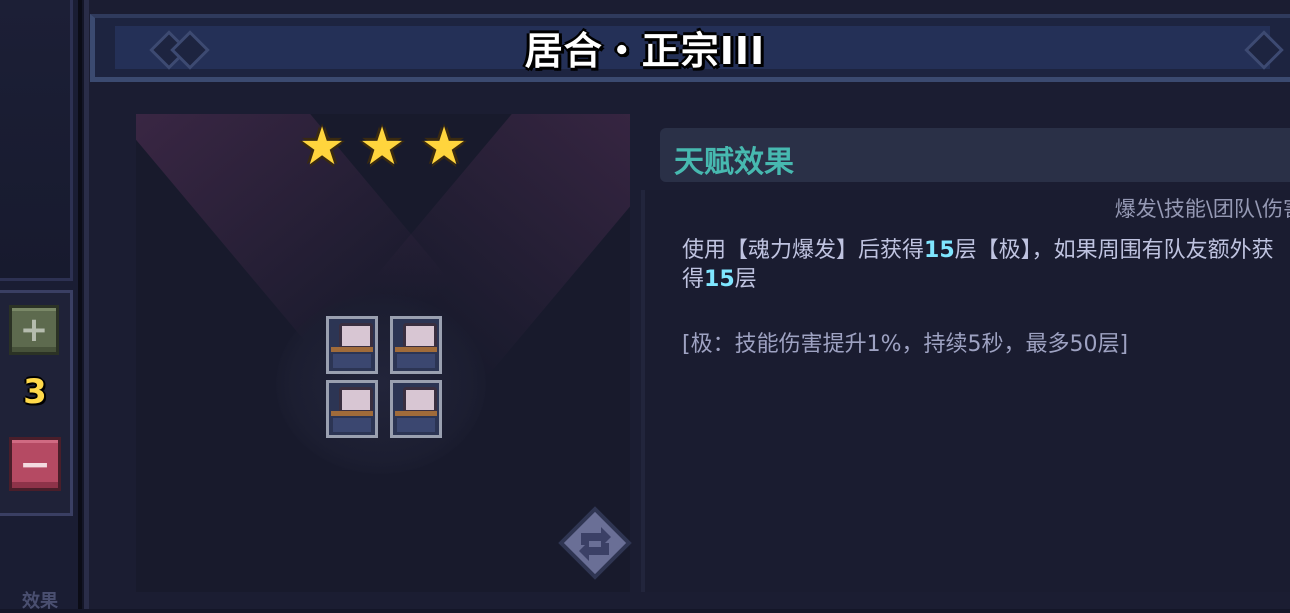 The height and width of the screenshot is (613, 1290). What do you see at coordinates (645, 51) in the screenshot?
I see `item-title: 居合・正宗III` at bounding box center [645, 51].